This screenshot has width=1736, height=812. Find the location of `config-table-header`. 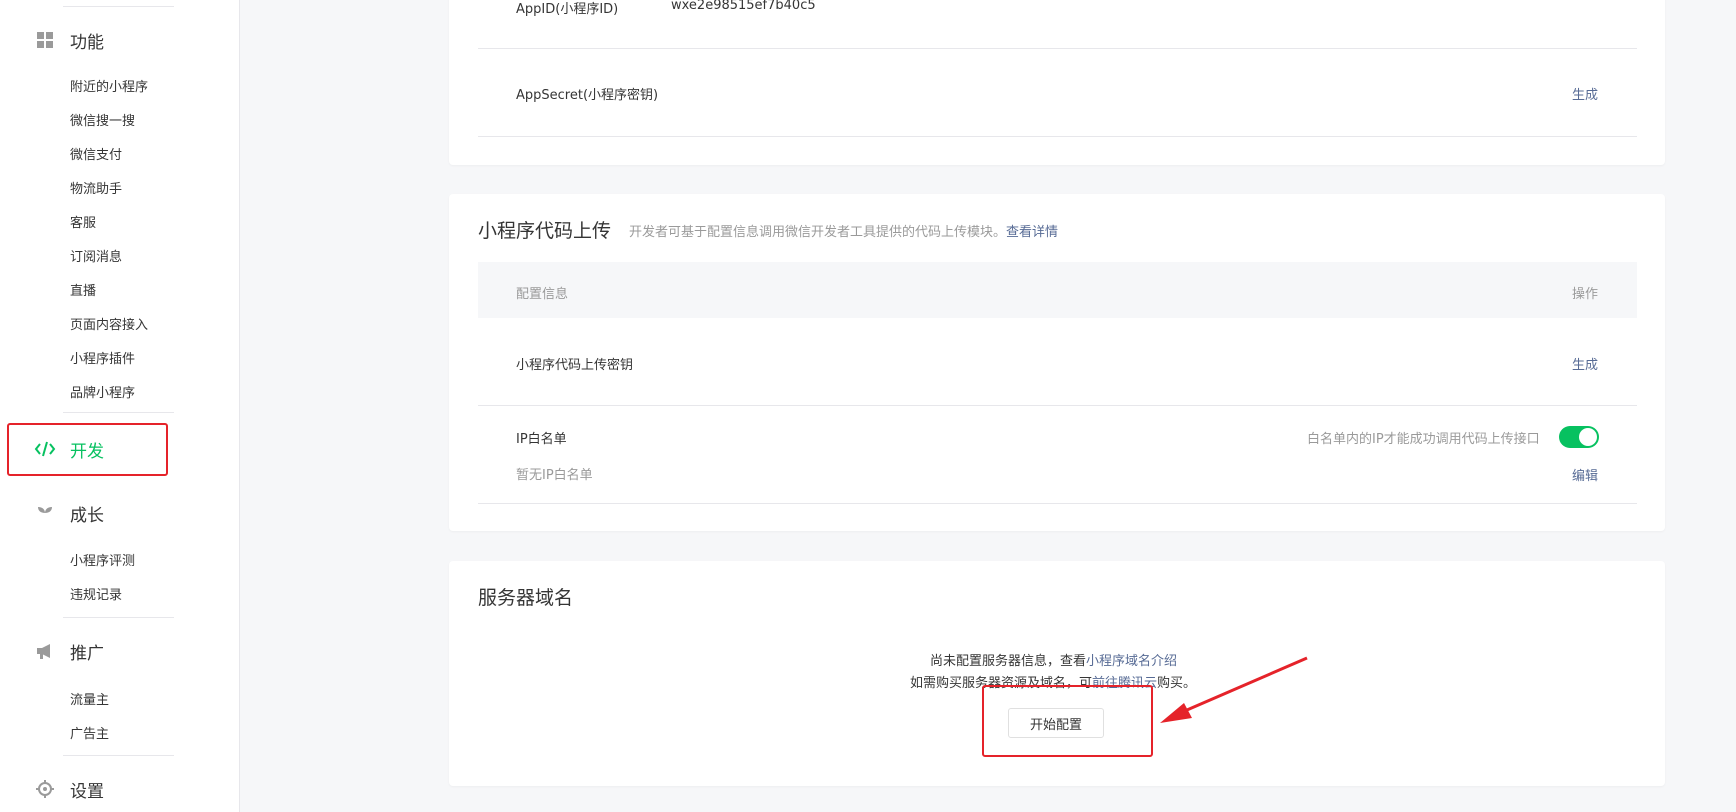

config-table-header is located at coordinates (1057, 290).